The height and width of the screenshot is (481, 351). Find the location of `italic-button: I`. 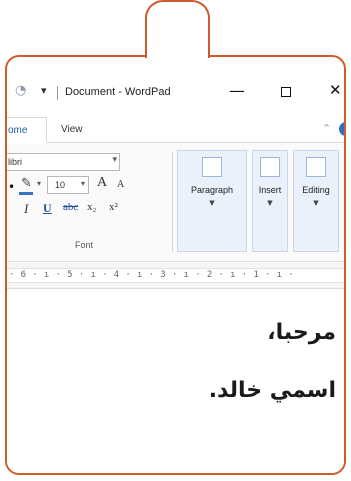

italic-button: I is located at coordinates (26, 209).